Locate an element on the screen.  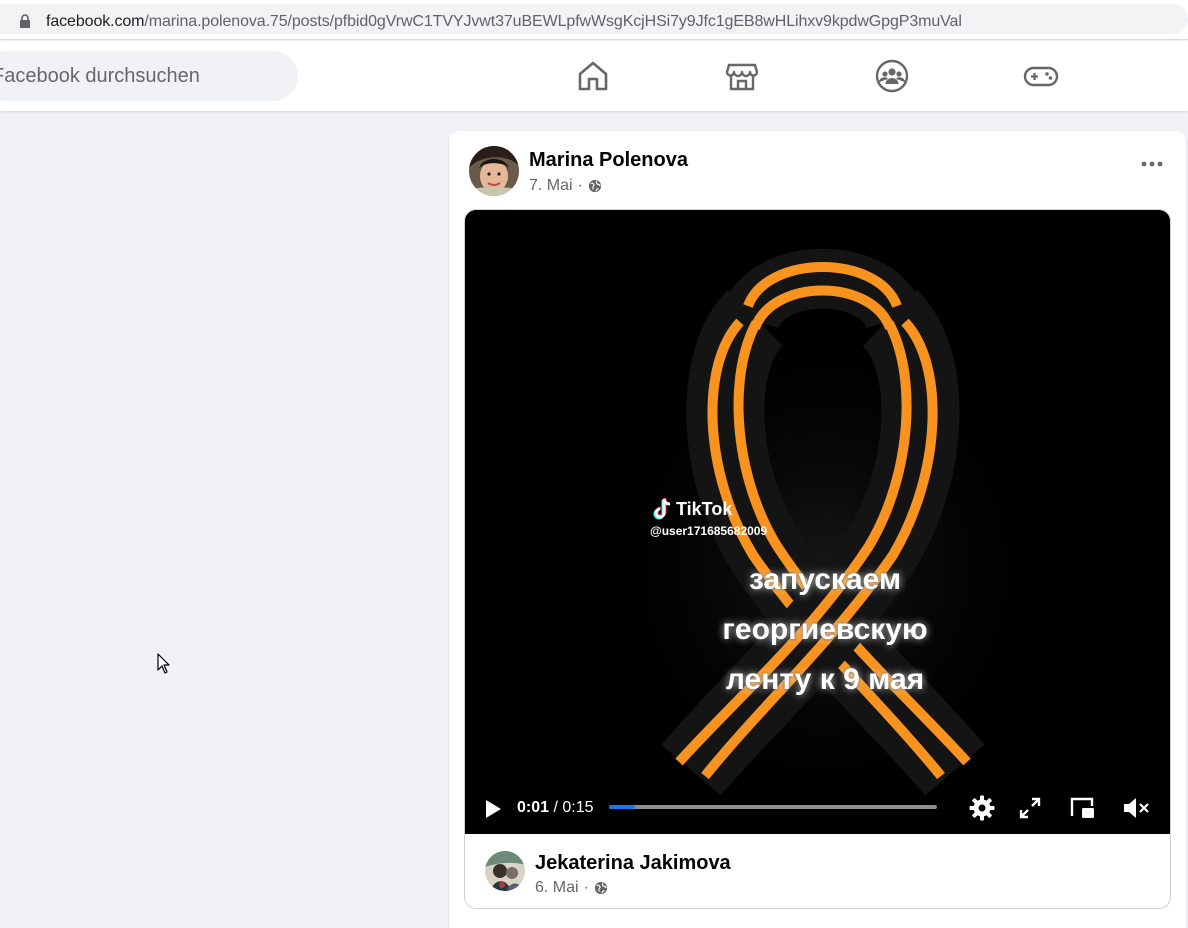
video-caption: запускаем георгиевскую ленту к 9 мая is located at coordinates (825, 630).